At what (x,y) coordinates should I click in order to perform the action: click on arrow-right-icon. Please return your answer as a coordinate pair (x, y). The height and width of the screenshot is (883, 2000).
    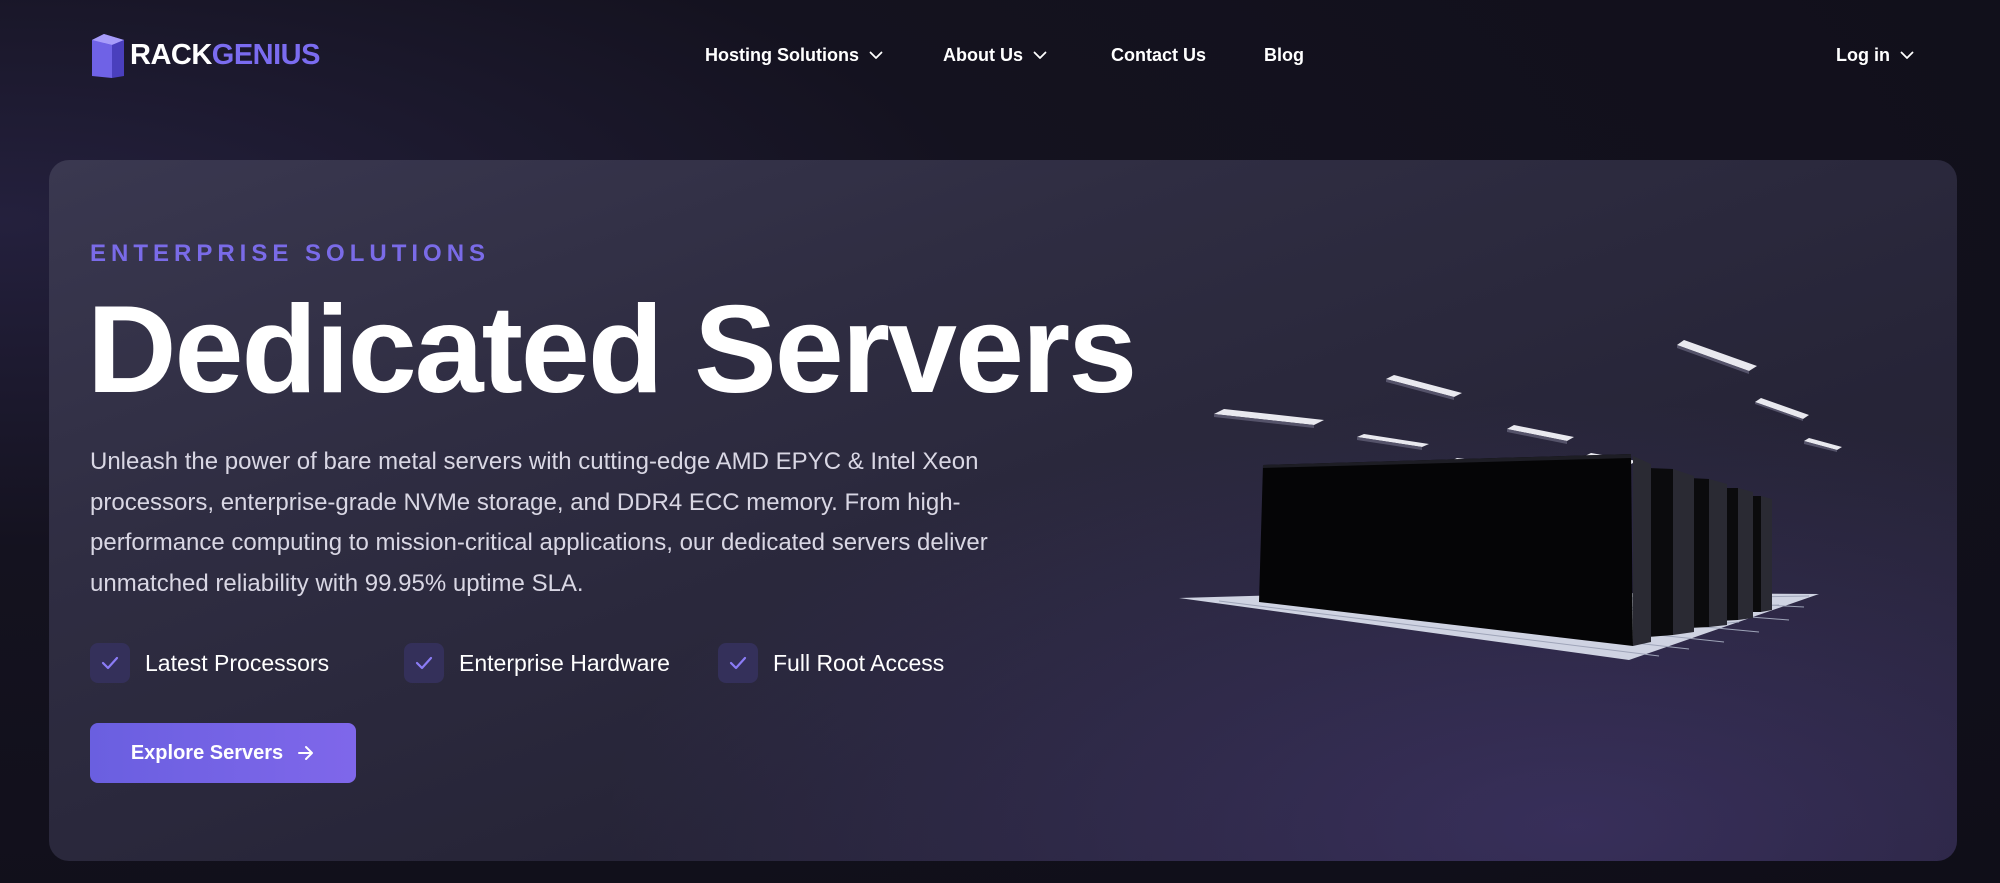
    Looking at the image, I should click on (306, 753).